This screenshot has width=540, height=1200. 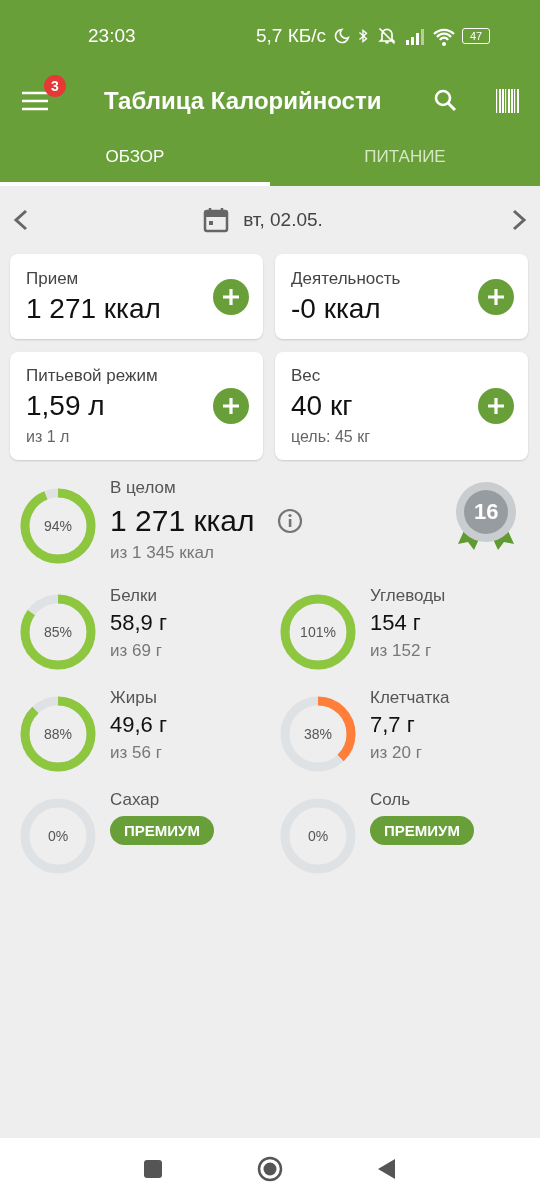 I want to click on nutrient-name: Соль, so click(x=391, y=800).